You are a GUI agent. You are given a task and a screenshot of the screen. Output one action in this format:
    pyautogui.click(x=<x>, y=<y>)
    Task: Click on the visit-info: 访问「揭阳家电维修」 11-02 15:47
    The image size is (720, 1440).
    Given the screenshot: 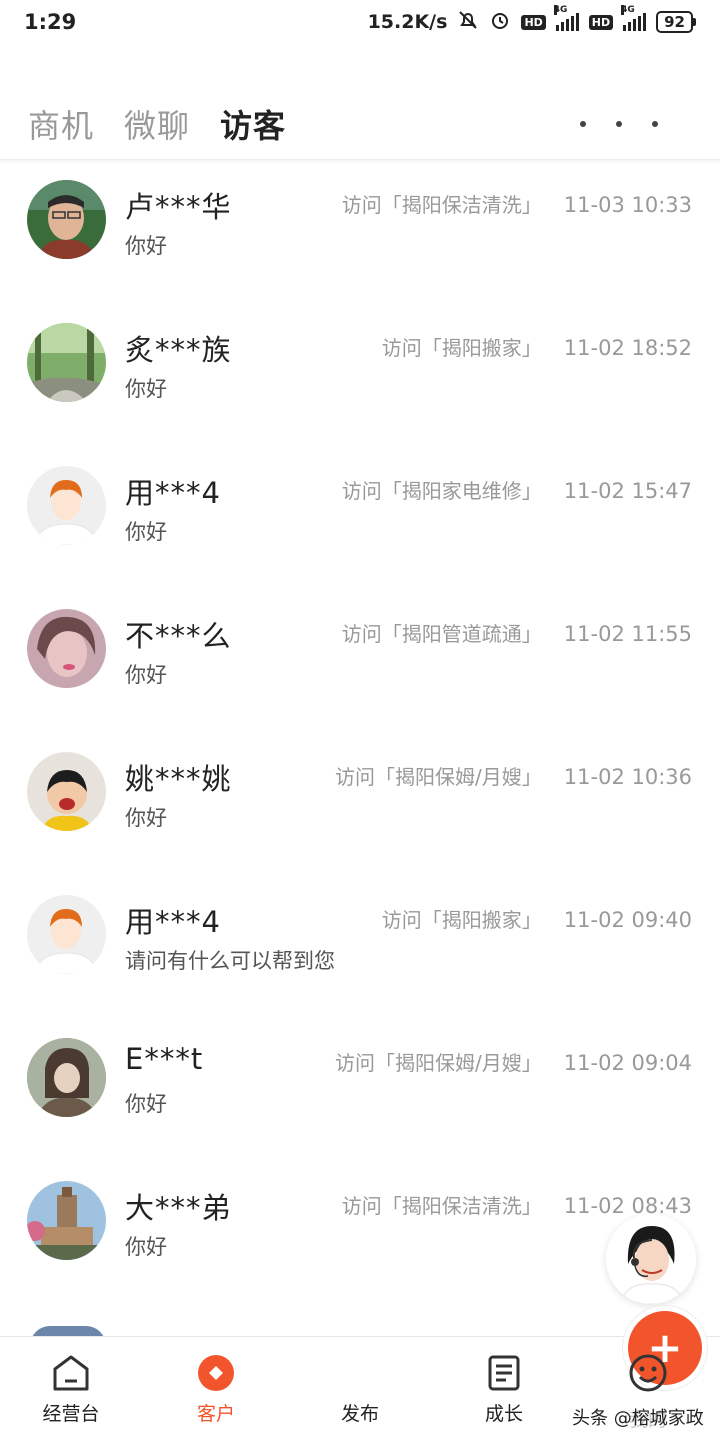 What is the action you would take?
    pyautogui.click(x=517, y=489)
    